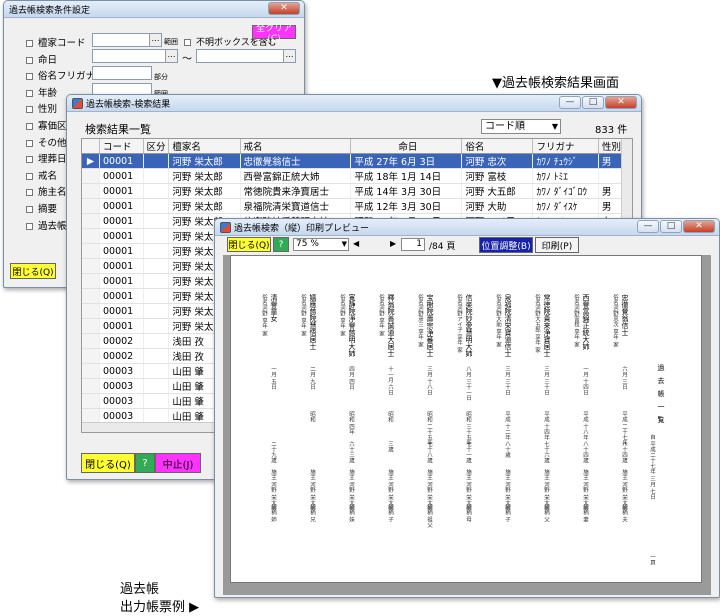  I want to click on entry-head: 俗名河野彦三 享年 家, so click(420, 320).